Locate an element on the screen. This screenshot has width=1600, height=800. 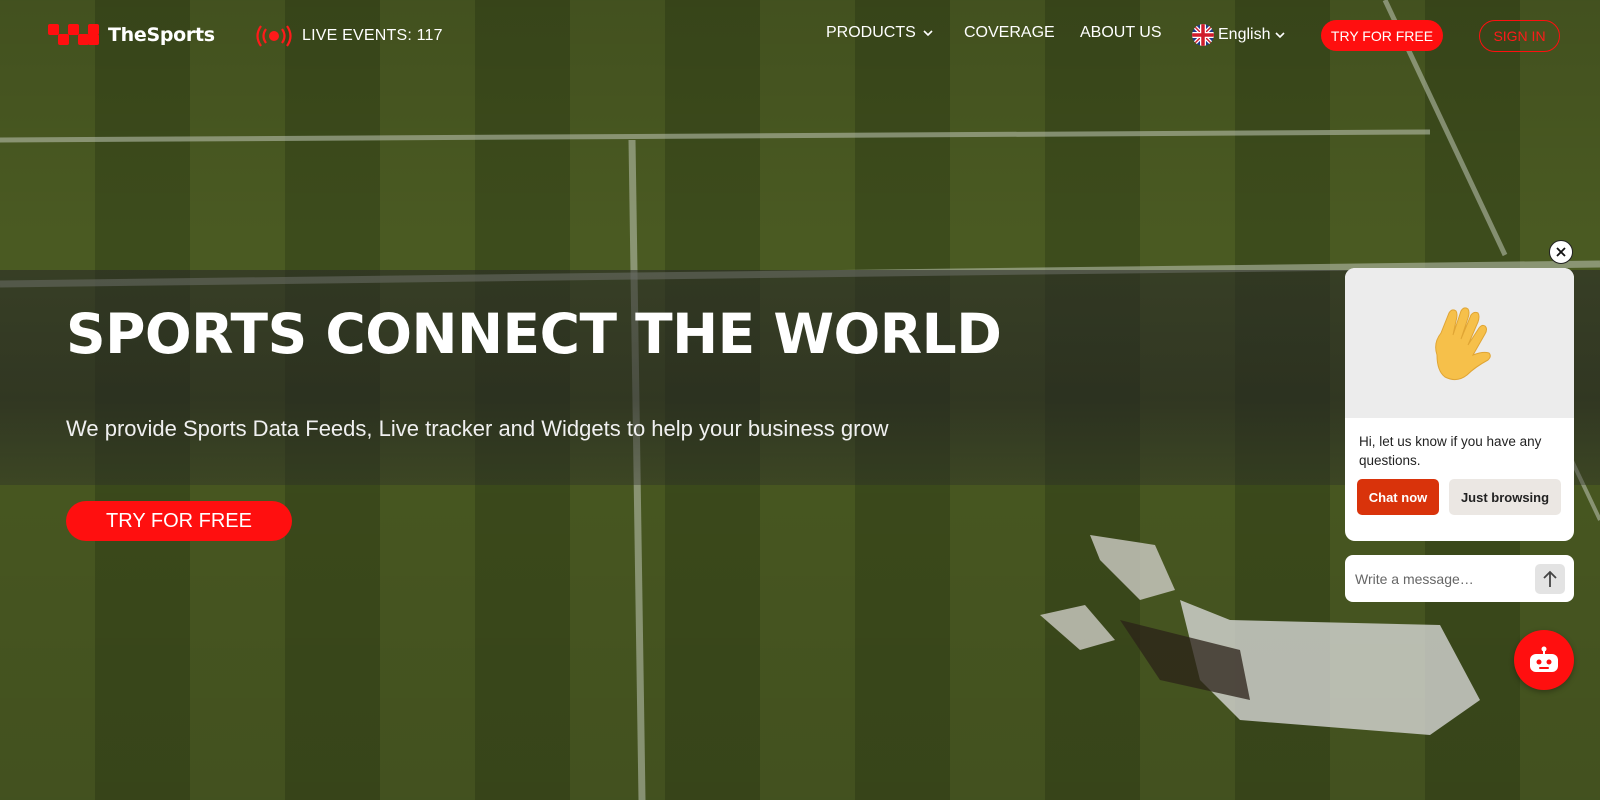
arrow-up-icon is located at coordinates (1550, 578).